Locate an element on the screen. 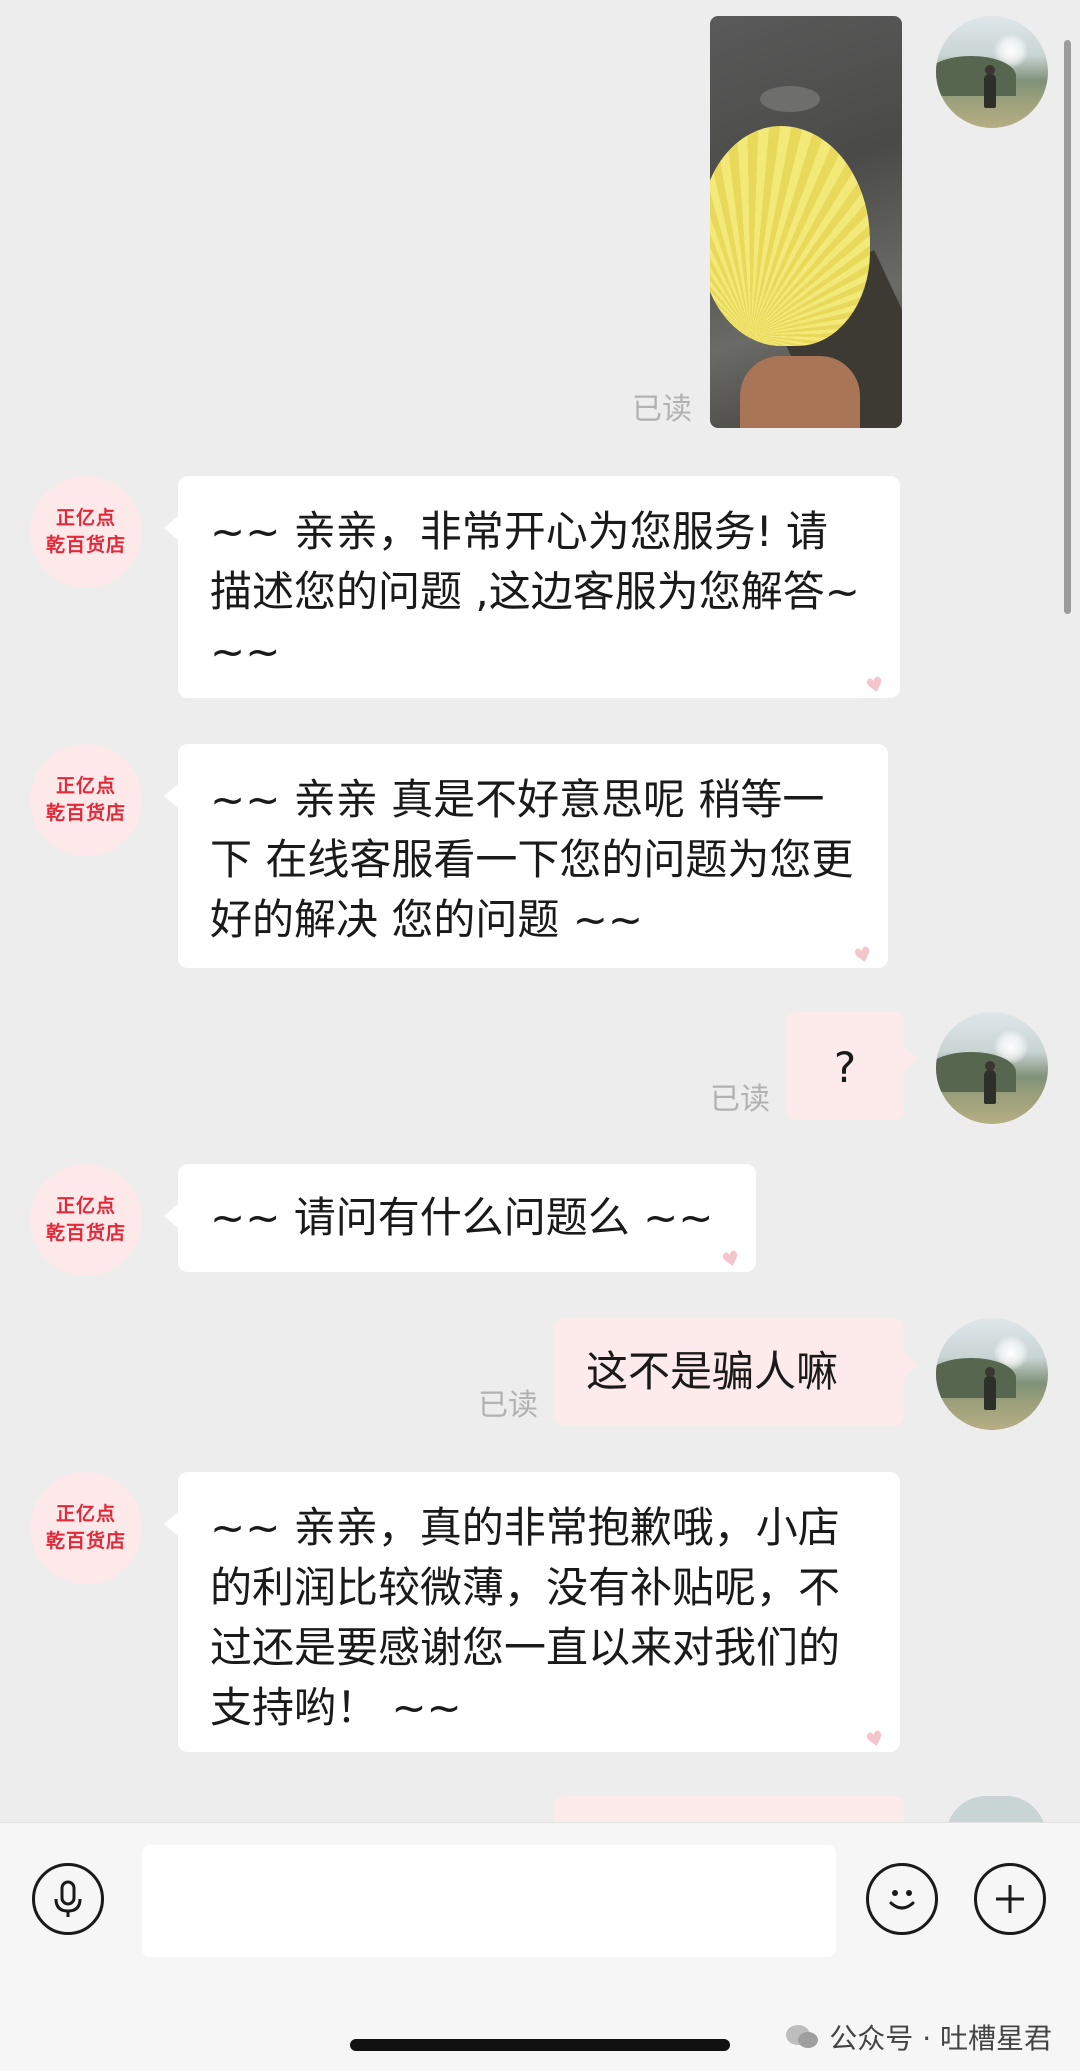  smiley-icon is located at coordinates (902, 1900).